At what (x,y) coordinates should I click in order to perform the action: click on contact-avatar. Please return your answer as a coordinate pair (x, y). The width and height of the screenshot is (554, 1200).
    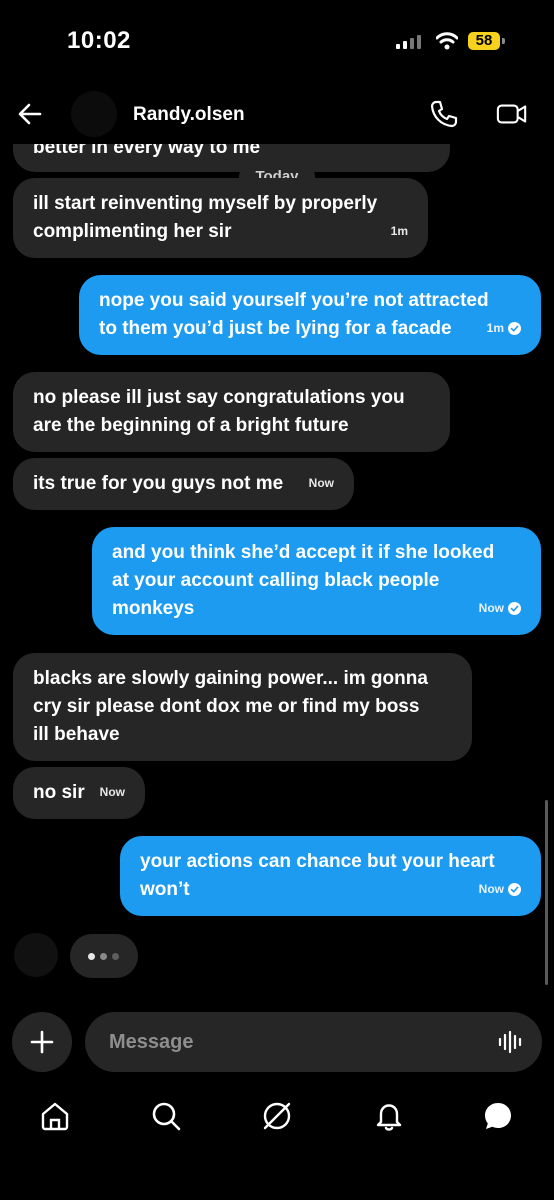
    Looking at the image, I should click on (94, 114).